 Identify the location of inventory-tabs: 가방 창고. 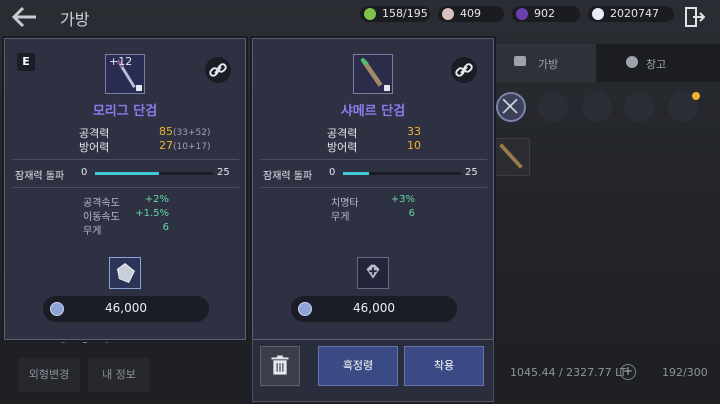
(608, 63).